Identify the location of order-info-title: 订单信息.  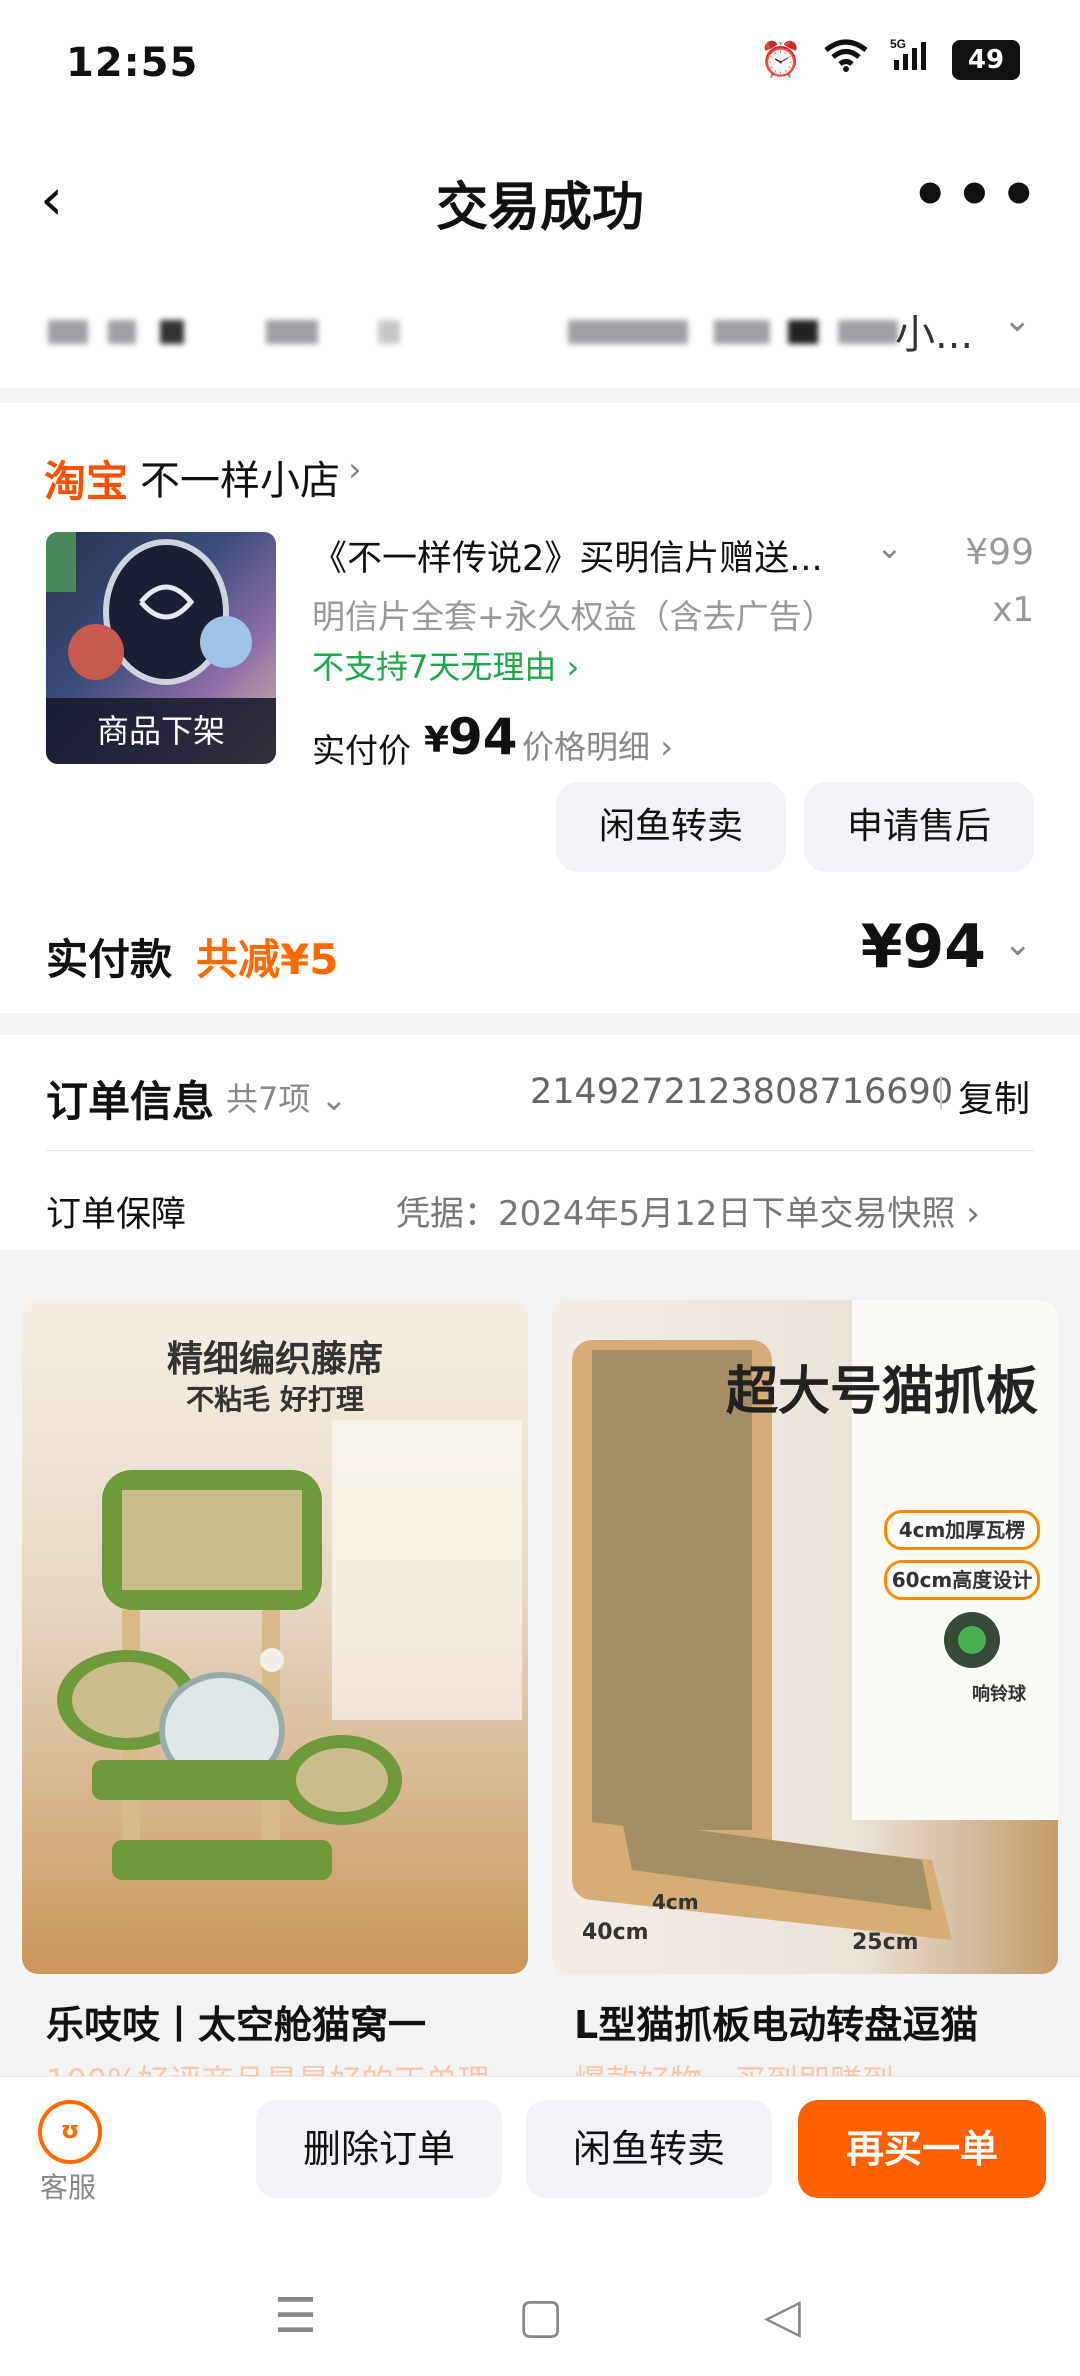
(130, 1101).